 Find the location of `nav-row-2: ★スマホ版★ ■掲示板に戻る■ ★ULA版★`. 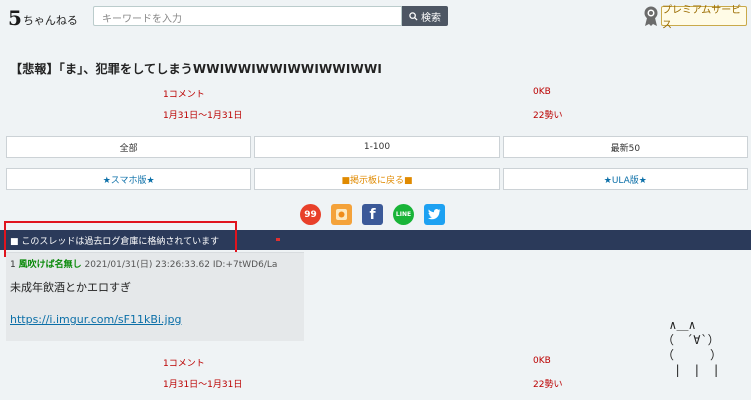

nav-row-2: ★スマホ版★ ■掲示板に戻る■ ★ULA版★ is located at coordinates (377, 179).